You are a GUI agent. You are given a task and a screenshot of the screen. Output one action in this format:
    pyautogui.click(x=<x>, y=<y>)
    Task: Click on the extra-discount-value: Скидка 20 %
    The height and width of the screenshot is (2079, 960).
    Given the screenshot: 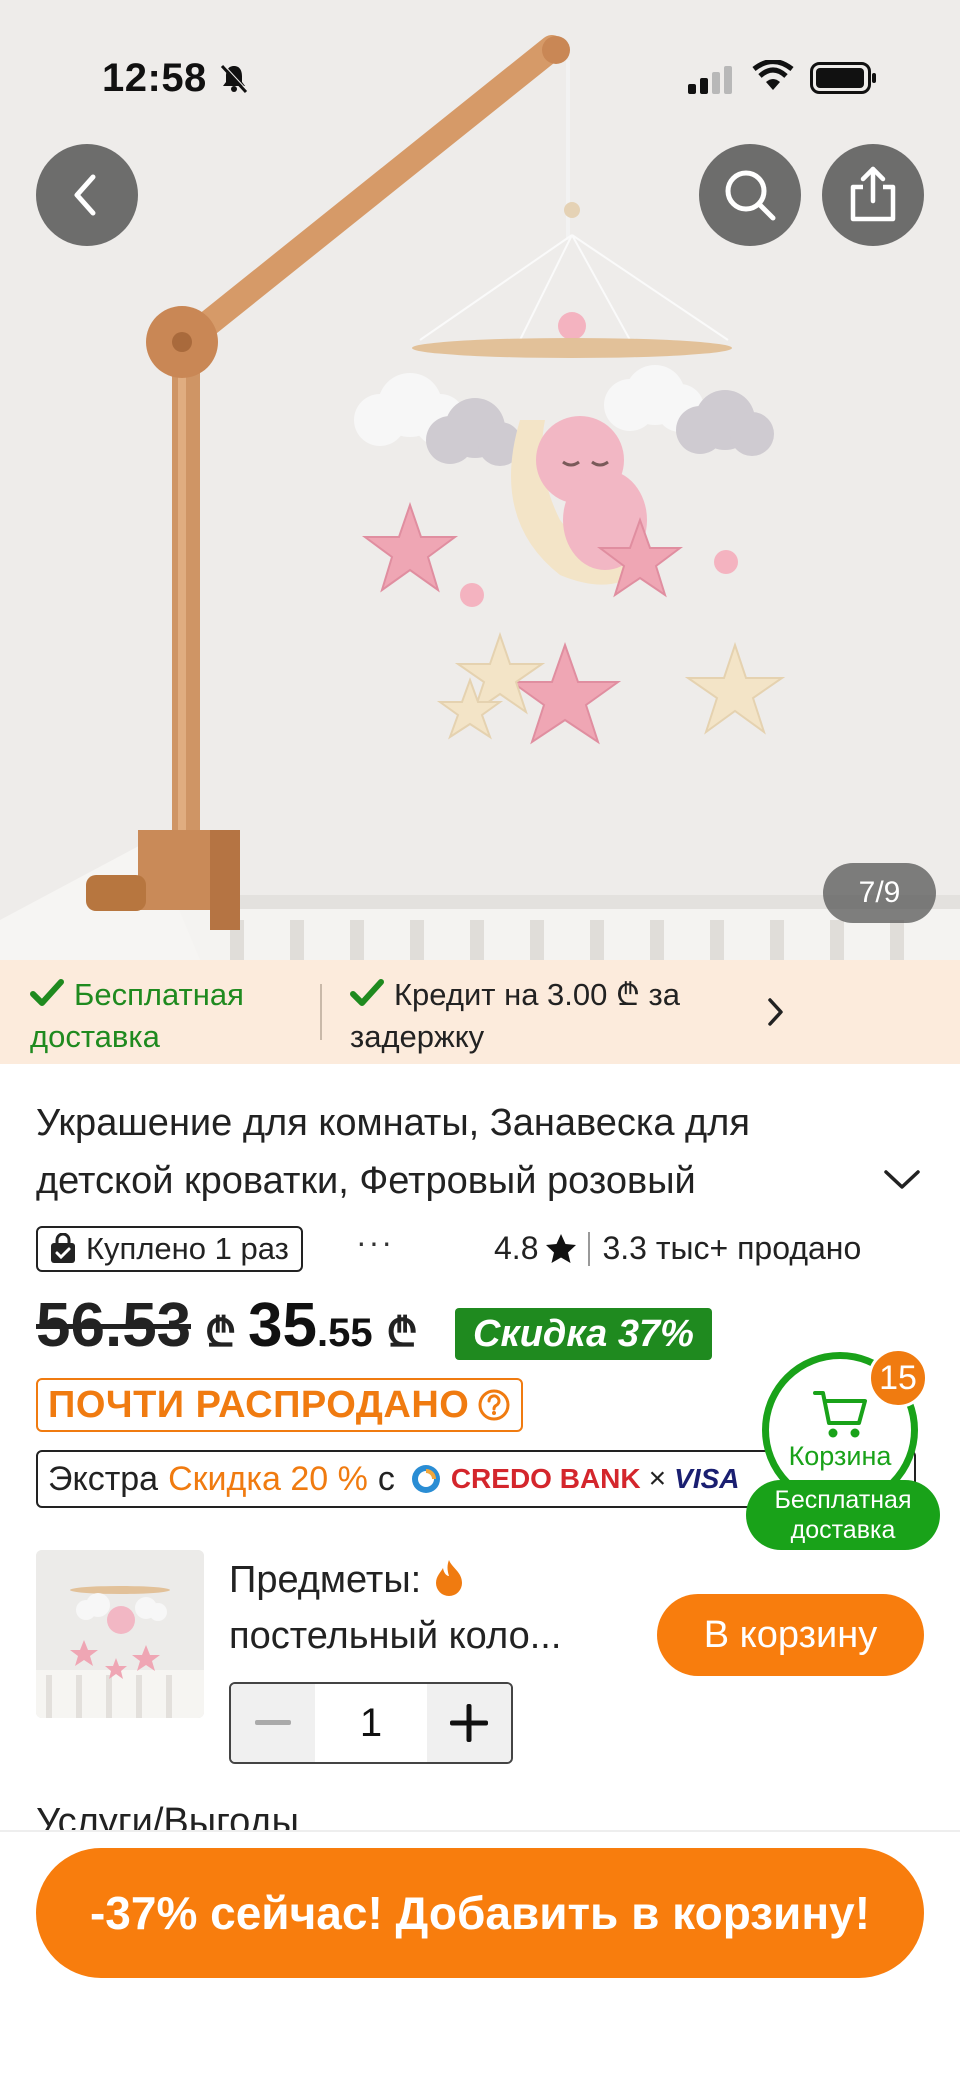 What is the action you would take?
    pyautogui.click(x=268, y=1478)
    